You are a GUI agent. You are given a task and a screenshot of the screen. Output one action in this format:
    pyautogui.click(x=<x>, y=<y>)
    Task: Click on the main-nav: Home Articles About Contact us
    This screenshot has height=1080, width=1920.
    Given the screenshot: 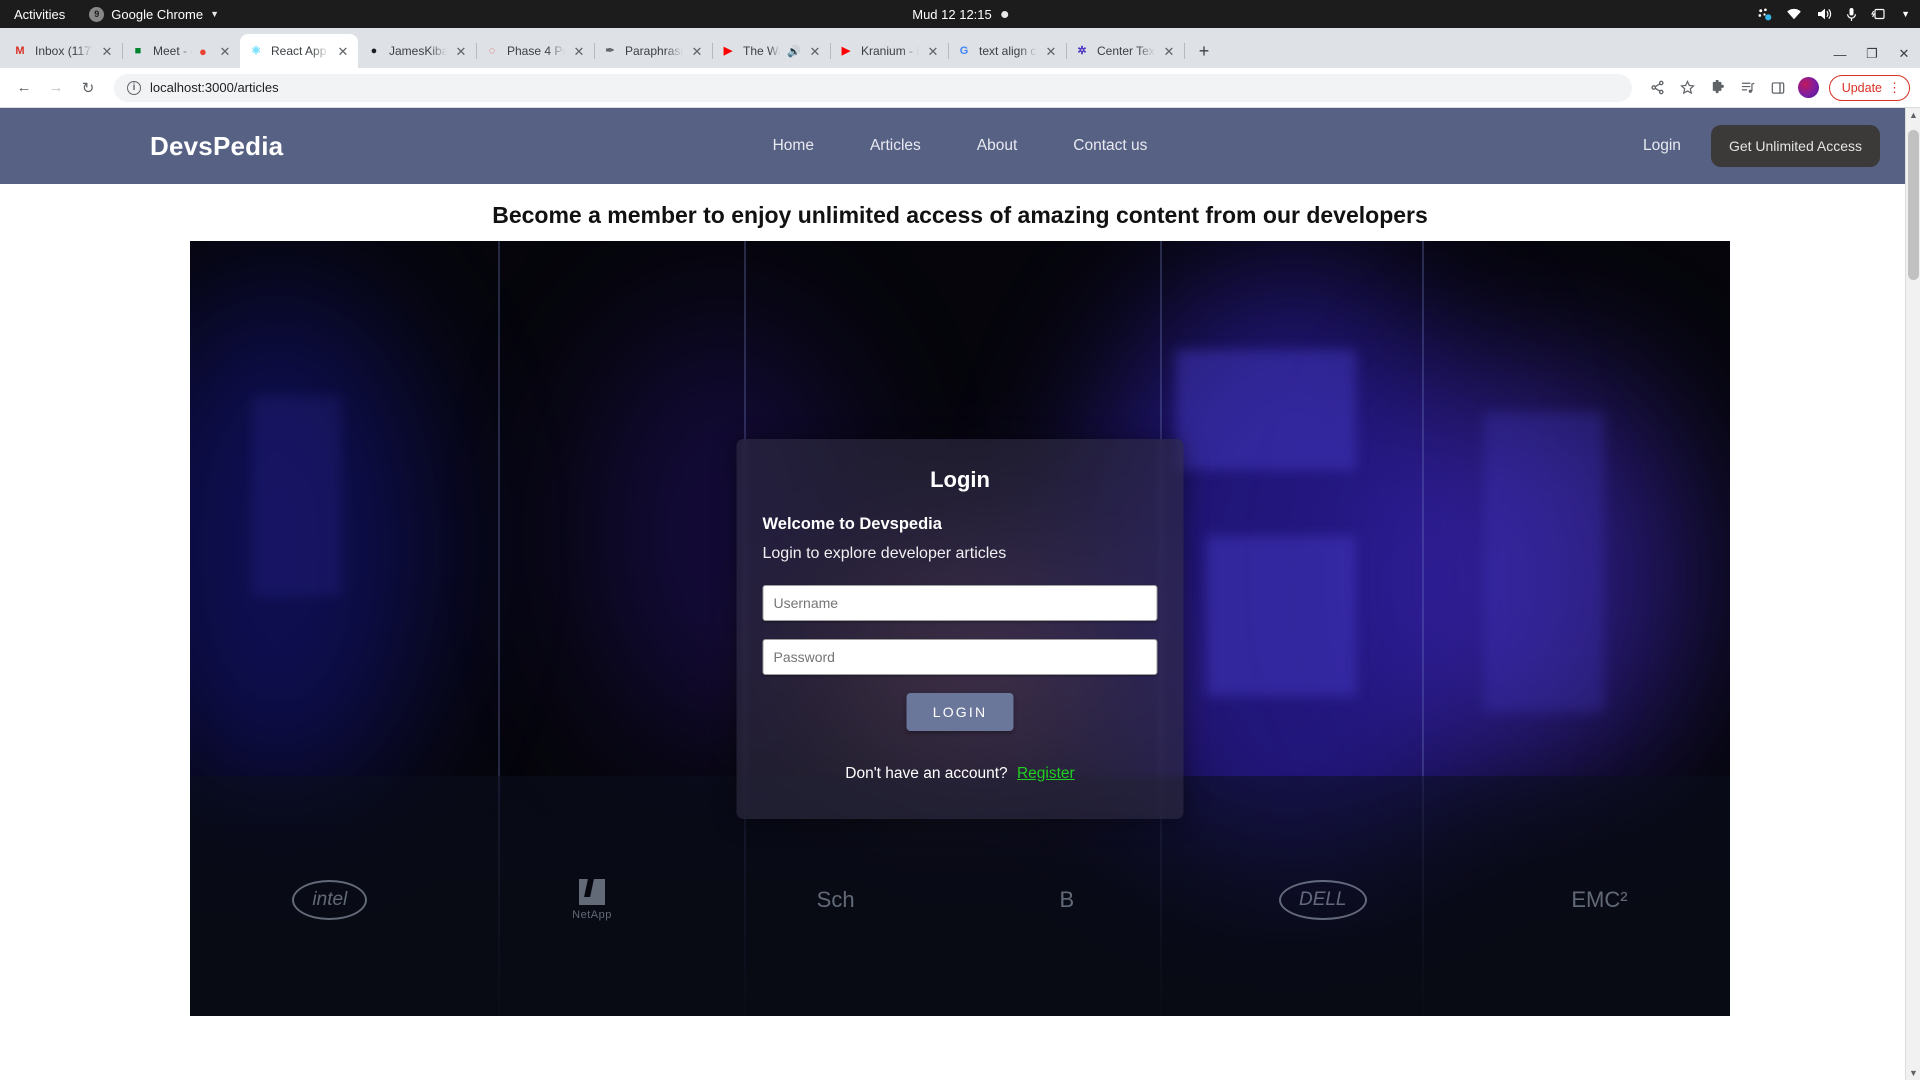 What is the action you would take?
    pyautogui.click(x=960, y=146)
    